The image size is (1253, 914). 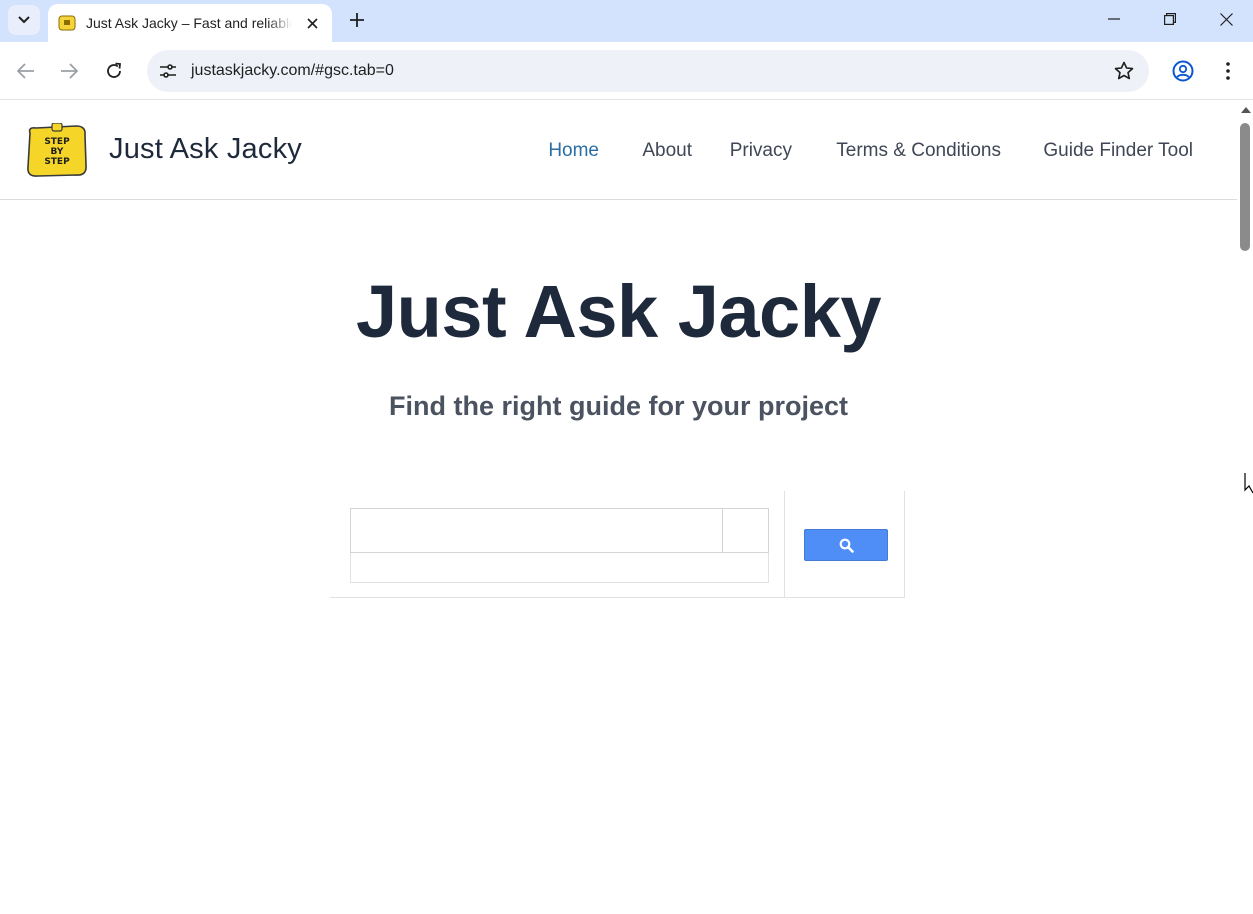 I want to click on back-button, so click(x=26, y=71).